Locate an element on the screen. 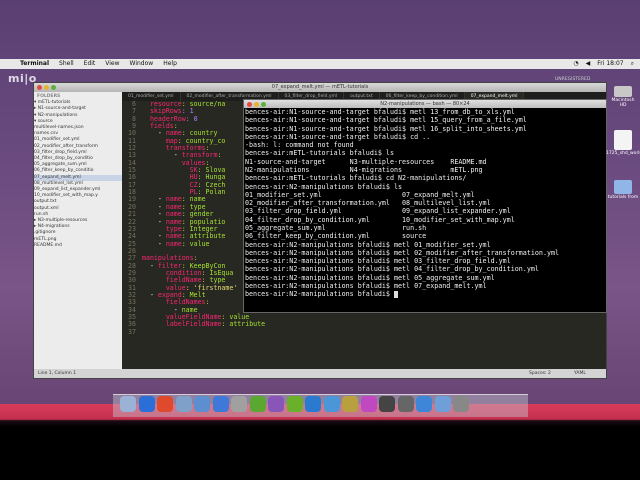  terminal-line: 01_modifier_set.yml 07_expand_melt.yml is located at coordinates (360, 194).